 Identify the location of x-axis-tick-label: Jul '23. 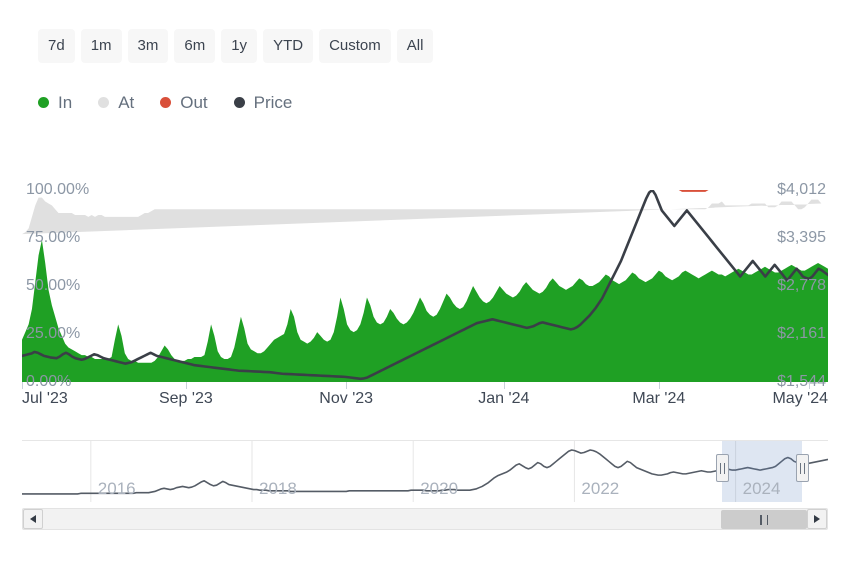
(45, 398).